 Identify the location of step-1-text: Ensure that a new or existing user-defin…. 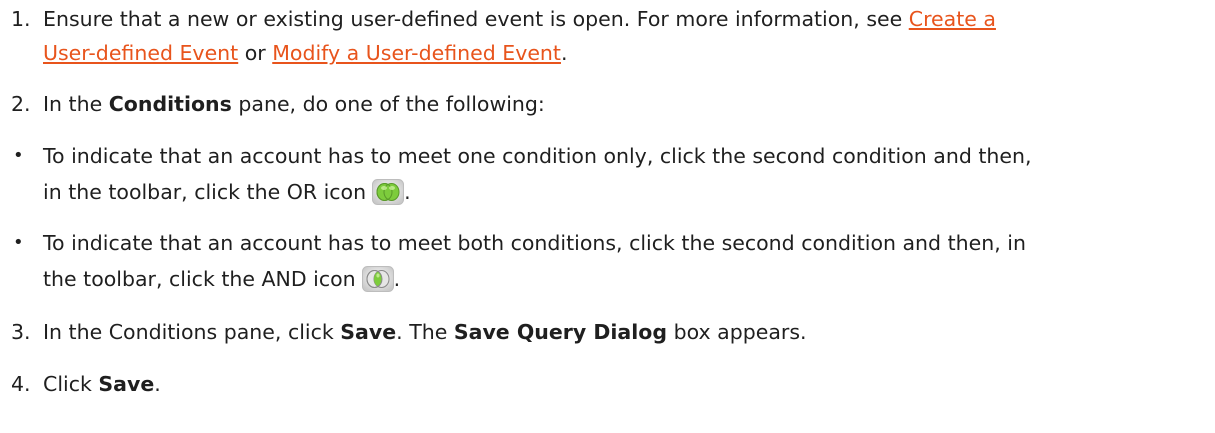
(476, 19).